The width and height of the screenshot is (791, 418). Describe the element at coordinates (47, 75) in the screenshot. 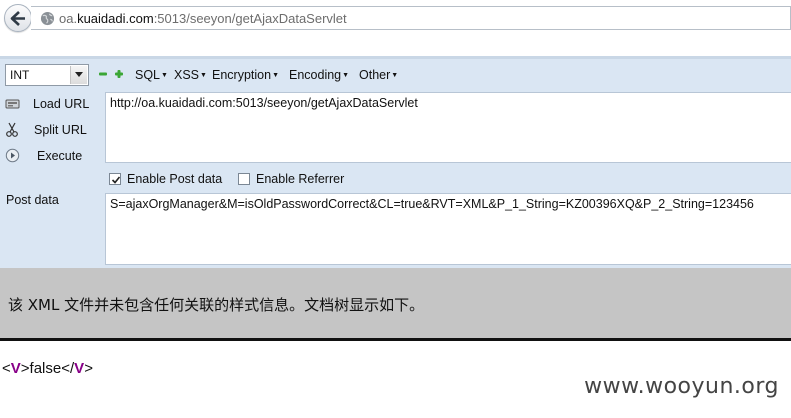

I see `type-select: INT` at that location.